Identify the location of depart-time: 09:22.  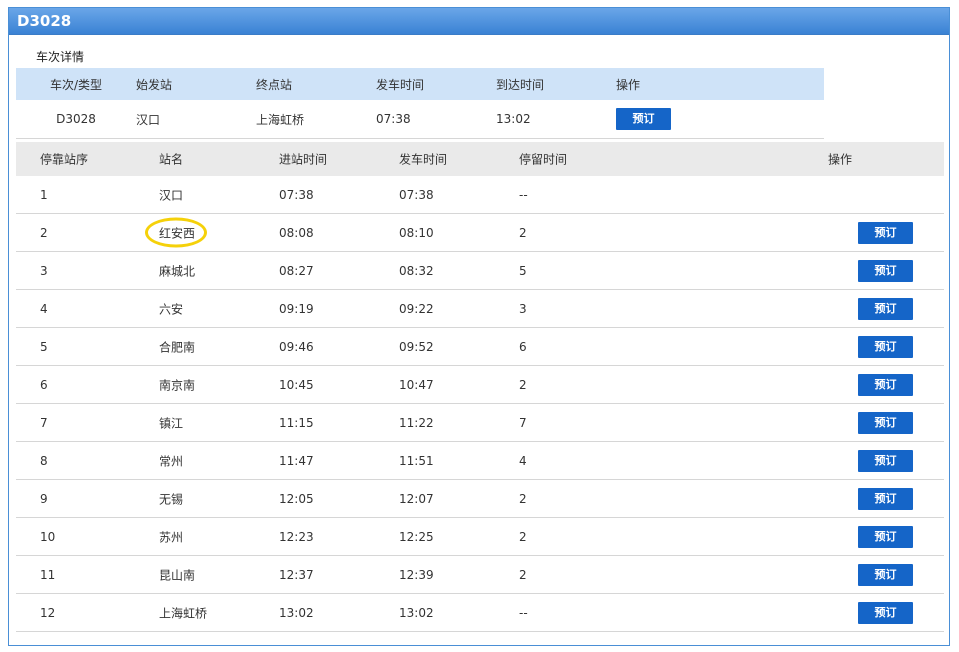
(416, 308).